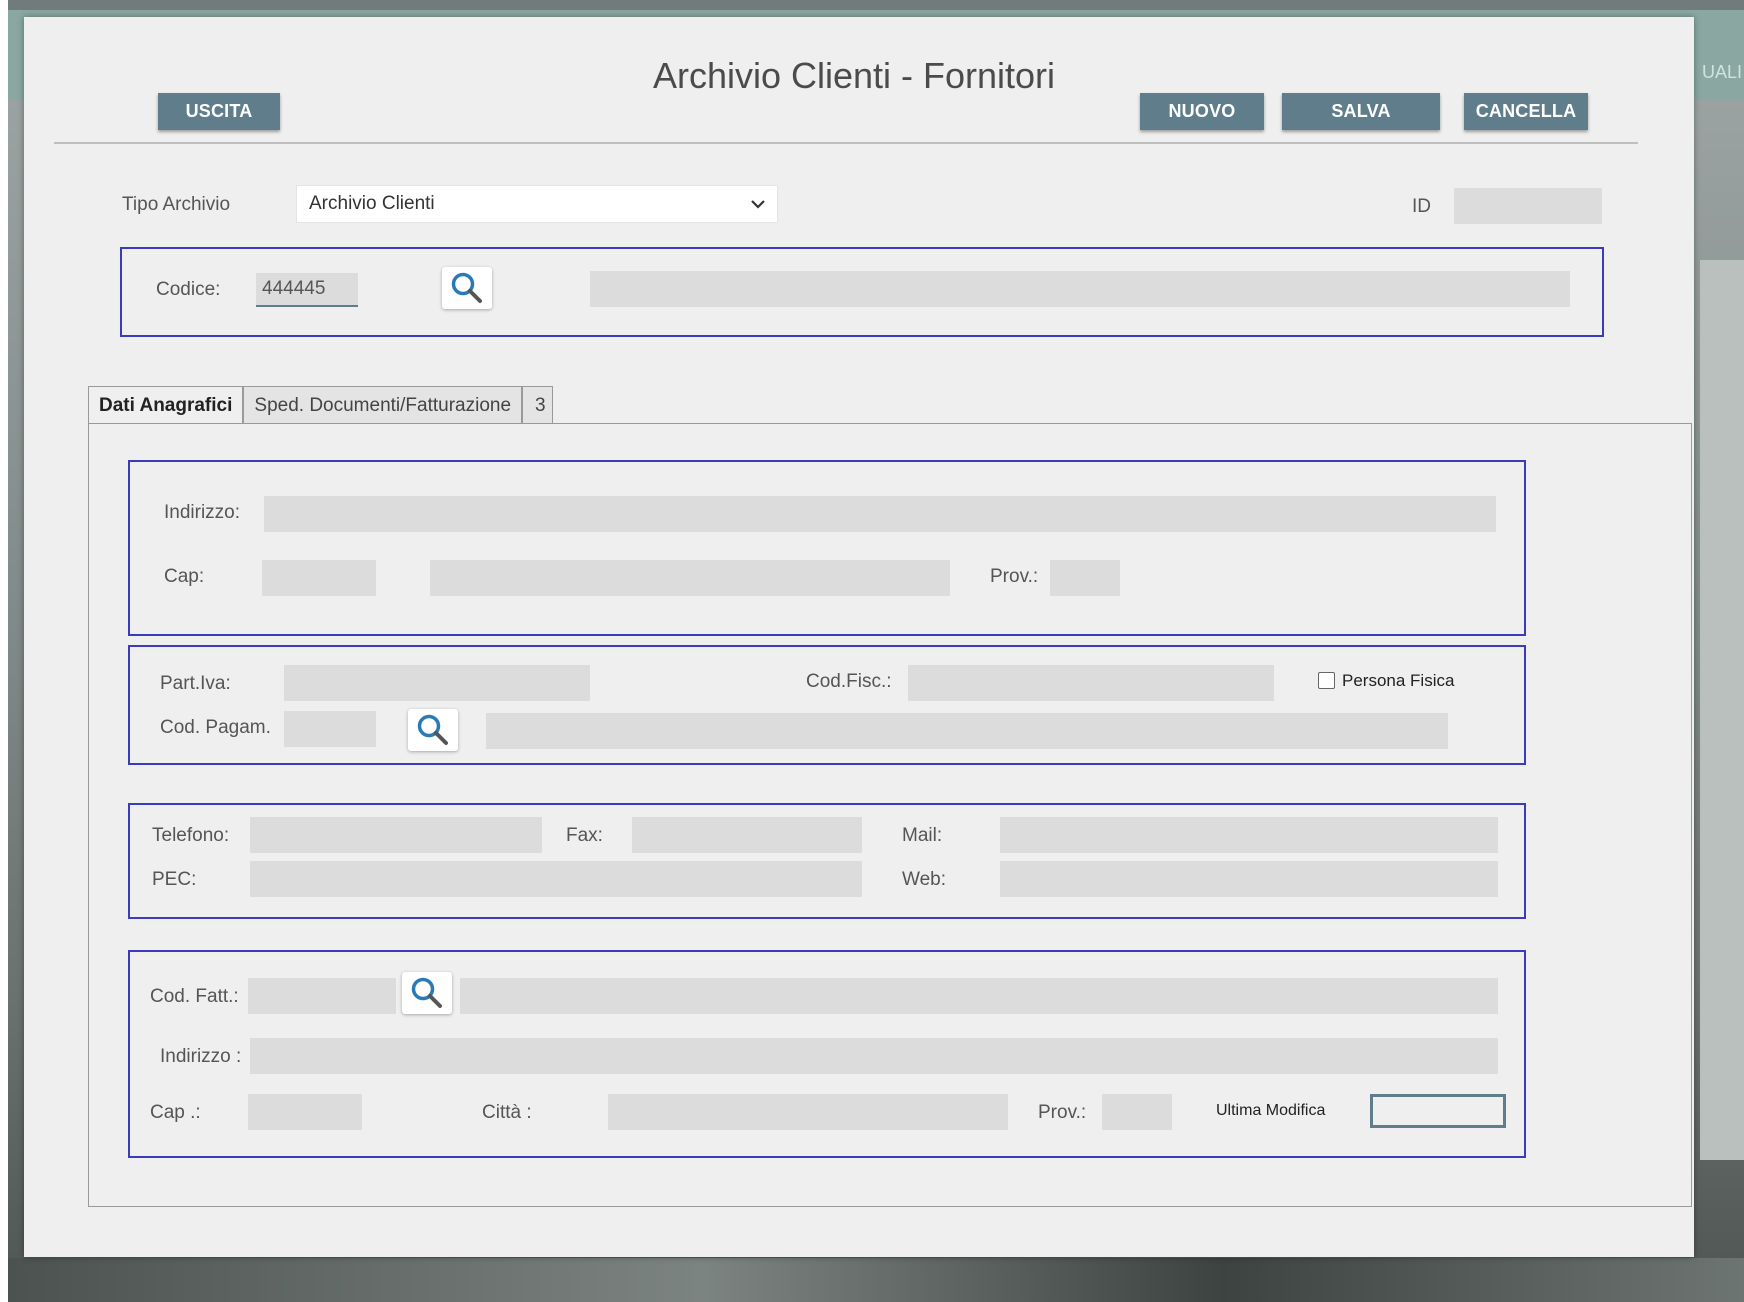  I want to click on address-label: Indirizzo:, so click(202, 512).